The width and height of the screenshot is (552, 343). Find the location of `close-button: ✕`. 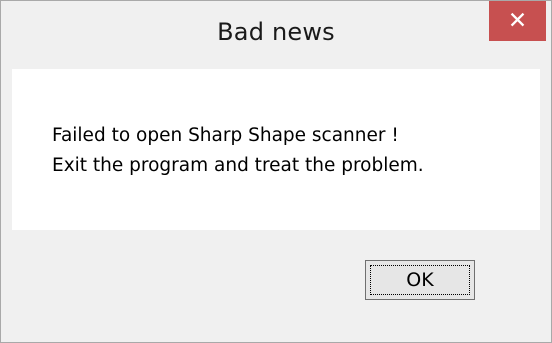

close-button: ✕ is located at coordinates (517, 21).